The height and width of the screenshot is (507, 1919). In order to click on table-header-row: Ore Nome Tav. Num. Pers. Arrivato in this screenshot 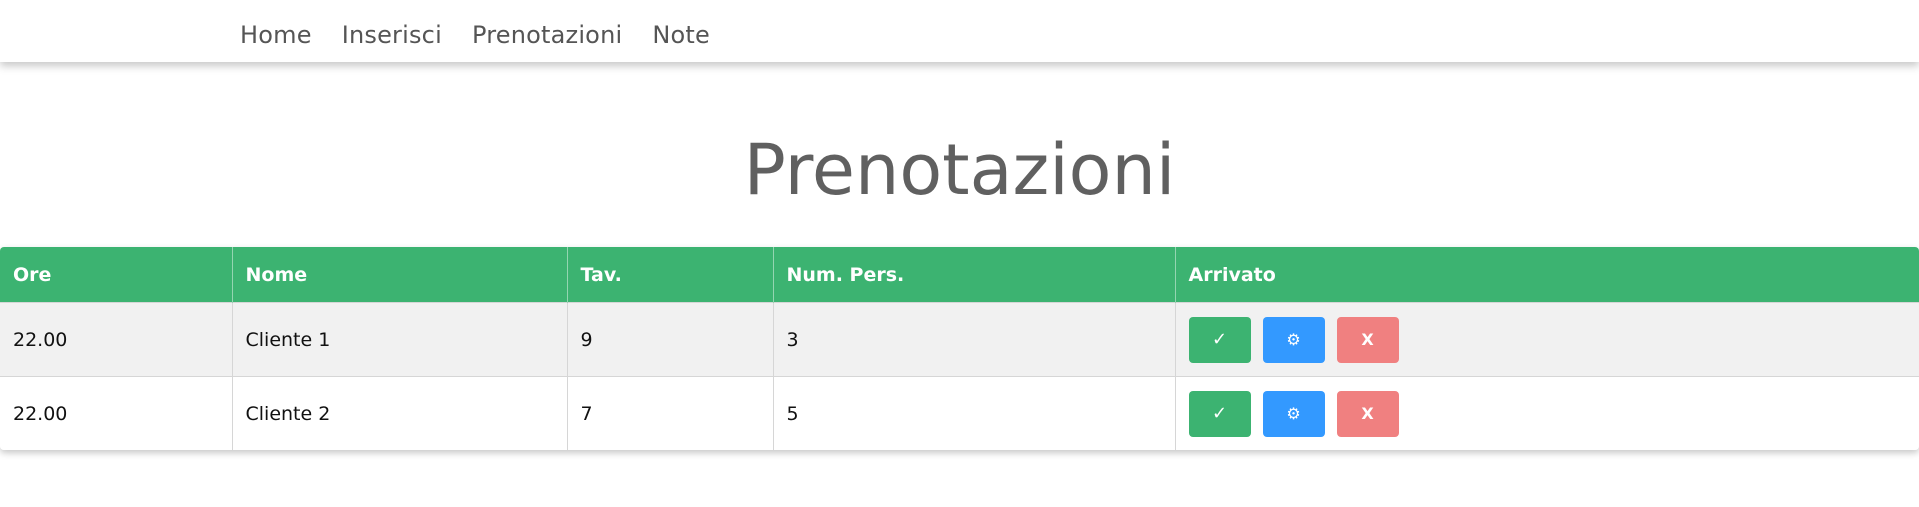, I will do `click(959, 275)`.